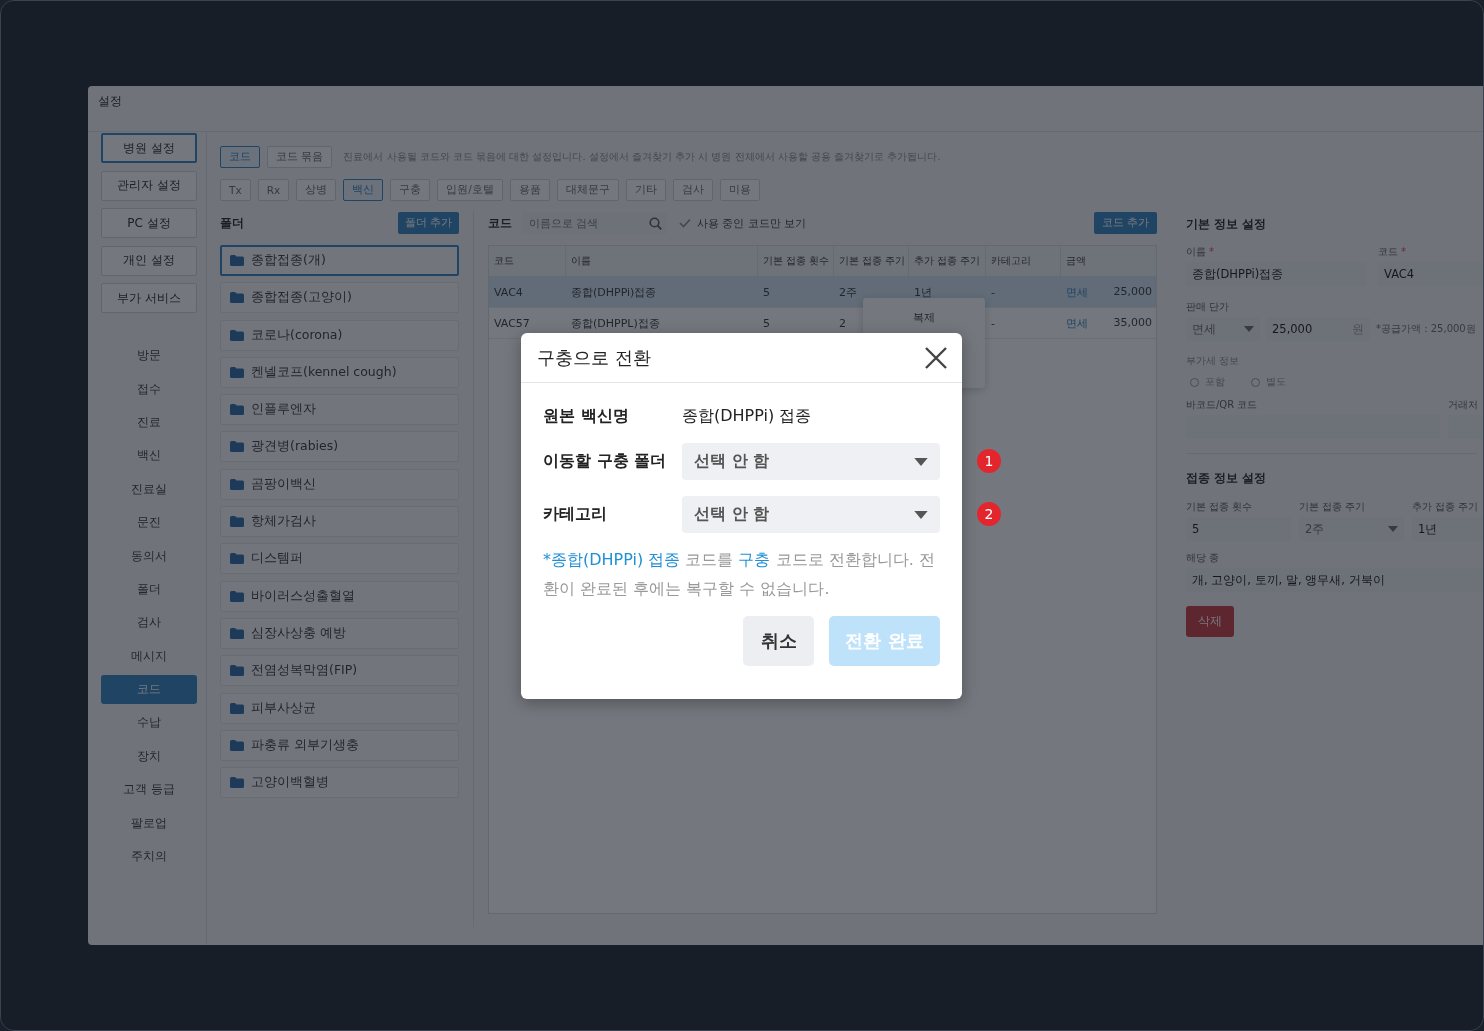 This screenshot has width=1484, height=1031. I want to click on folder-item: 항체가검사, so click(339, 522).